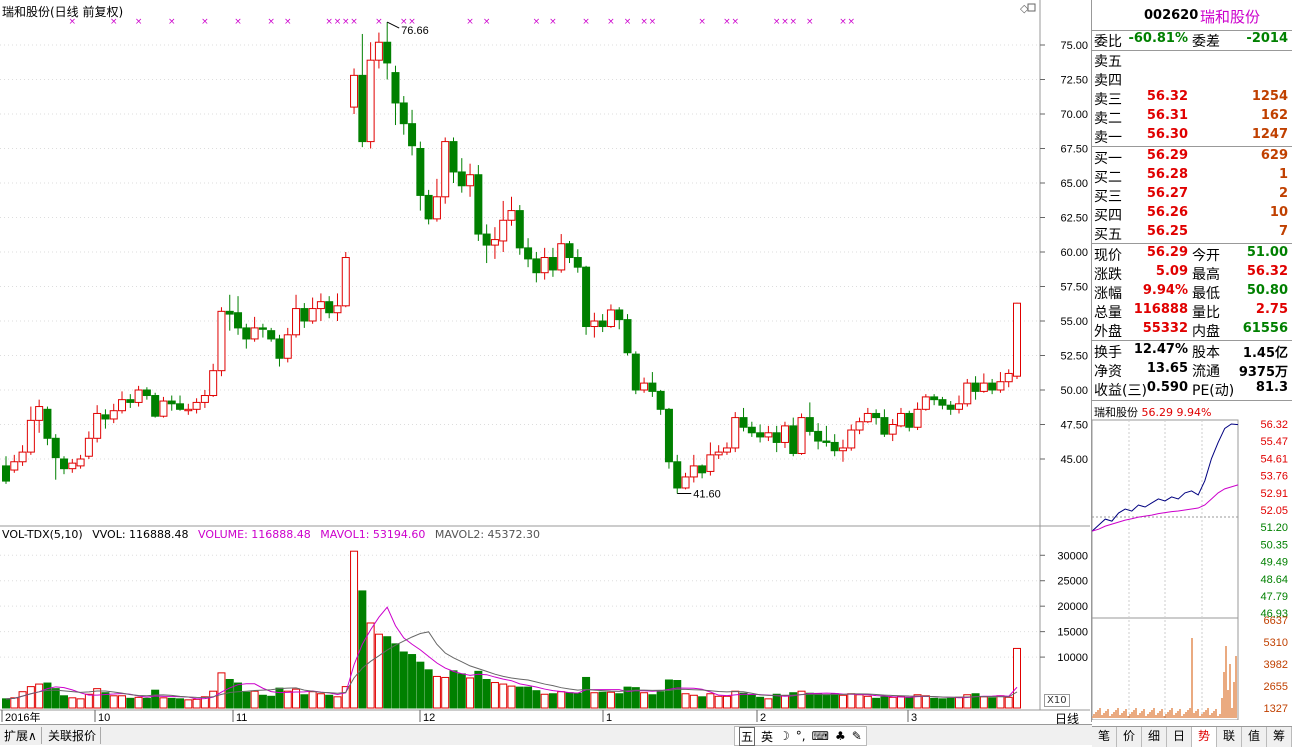  Describe the element at coordinates (1204, 737) in the screenshot. I see `right-tab: 势` at that location.